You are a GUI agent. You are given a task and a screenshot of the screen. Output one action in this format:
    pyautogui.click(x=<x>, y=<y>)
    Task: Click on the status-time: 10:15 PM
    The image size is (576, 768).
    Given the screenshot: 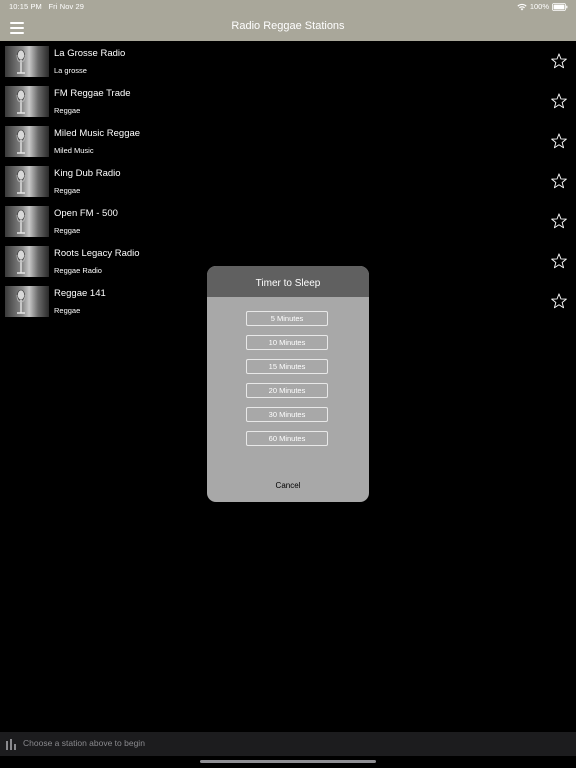 What is the action you would take?
    pyautogui.click(x=25, y=6)
    